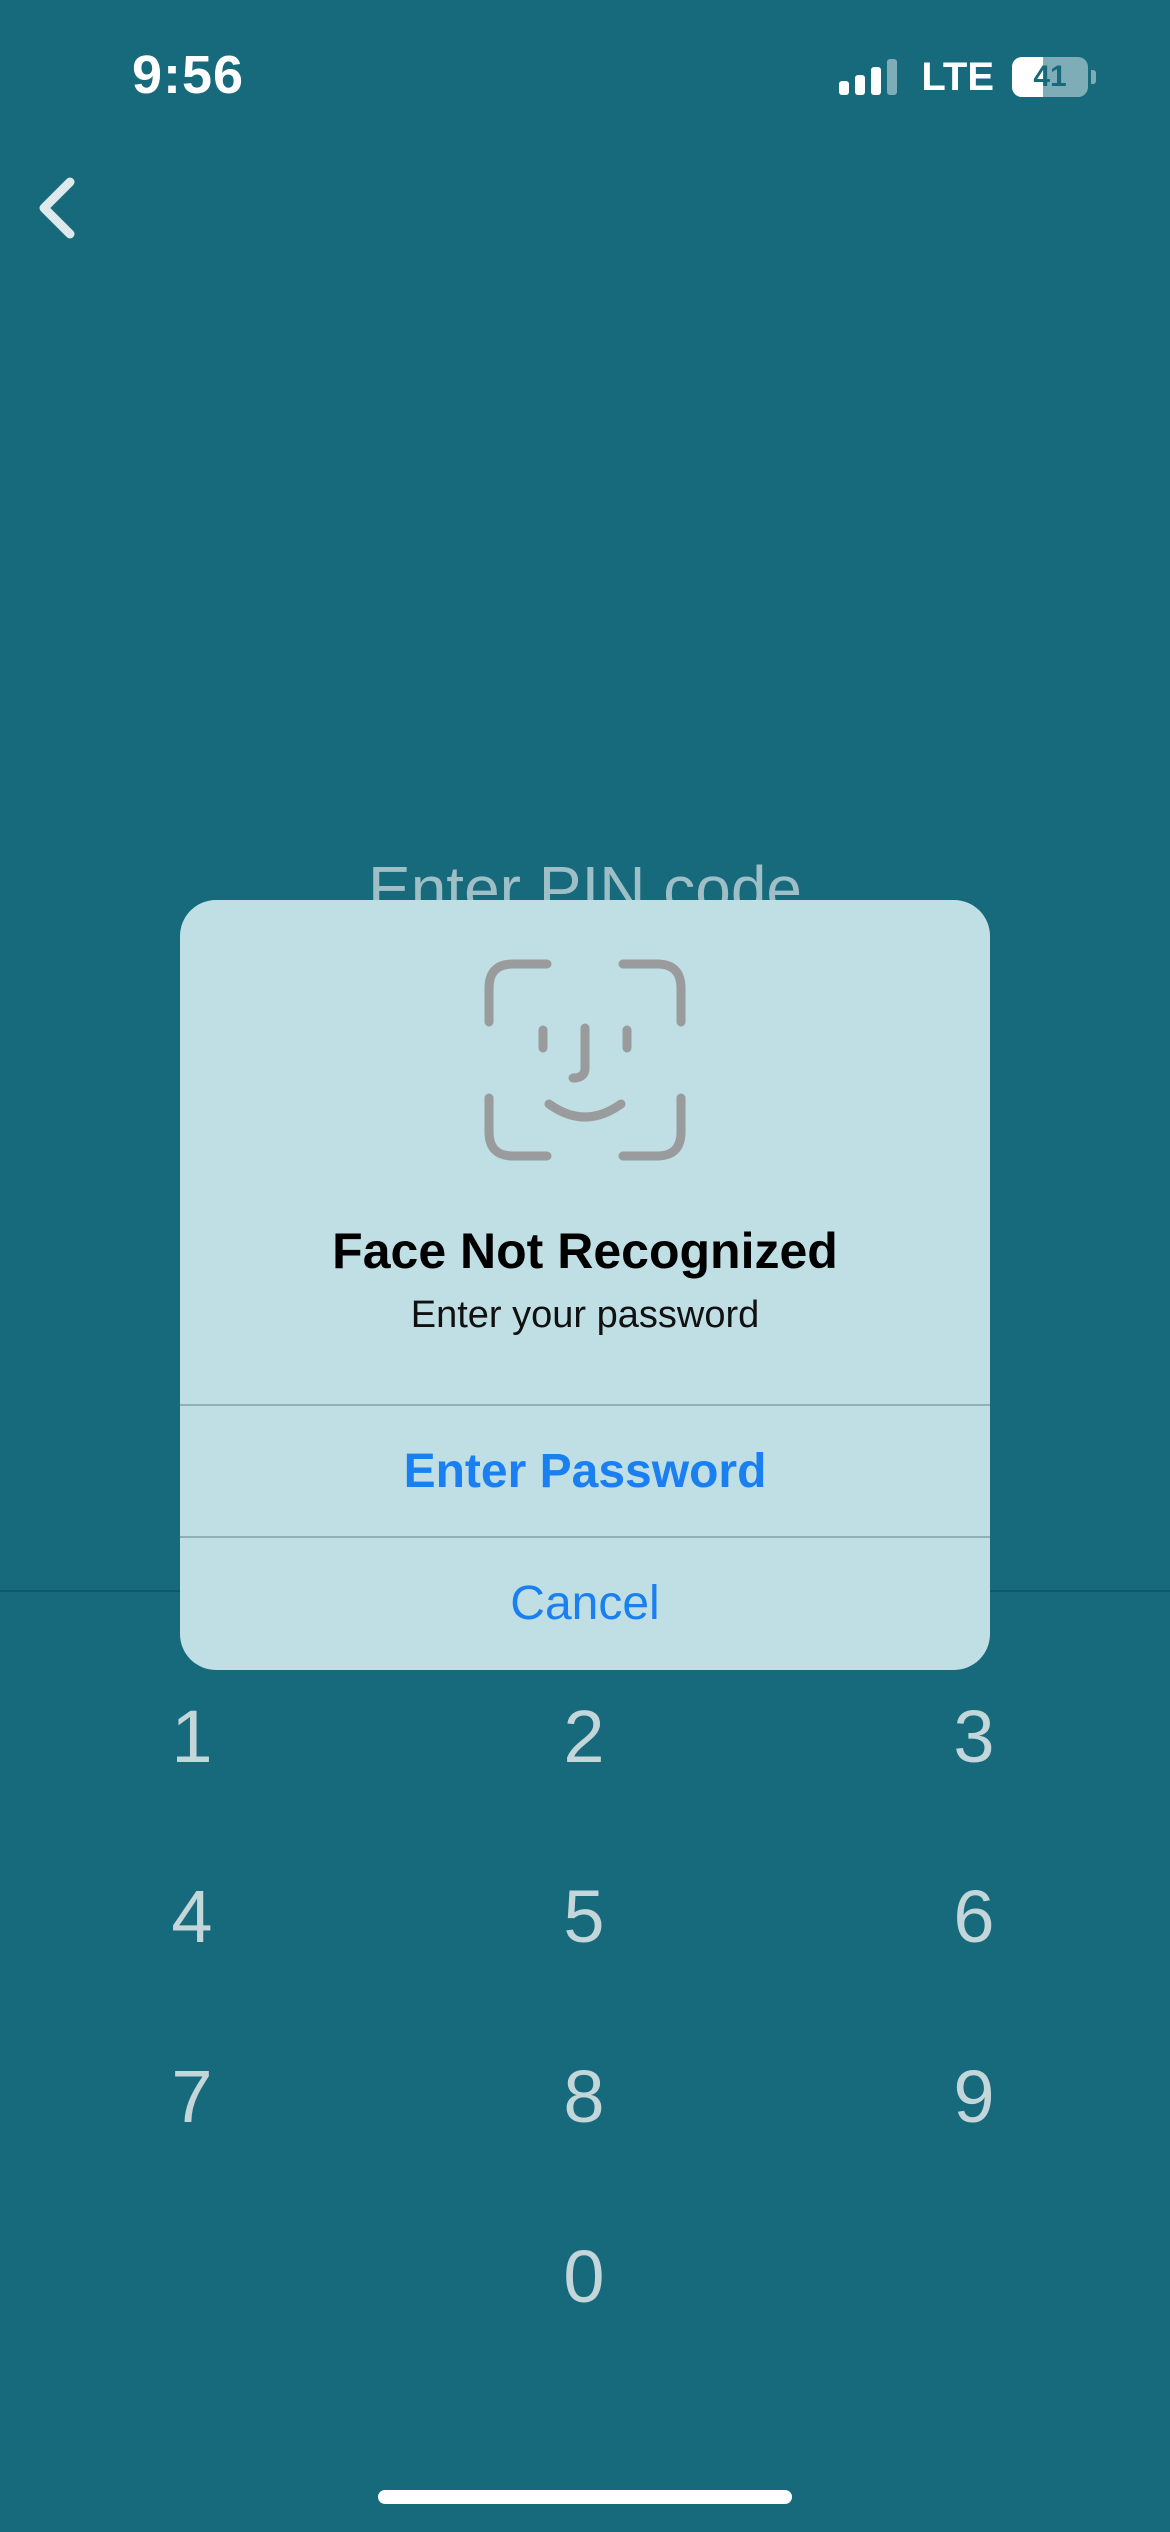 This screenshot has width=1170, height=2532. I want to click on battery-icon: 41, so click(1050, 77).